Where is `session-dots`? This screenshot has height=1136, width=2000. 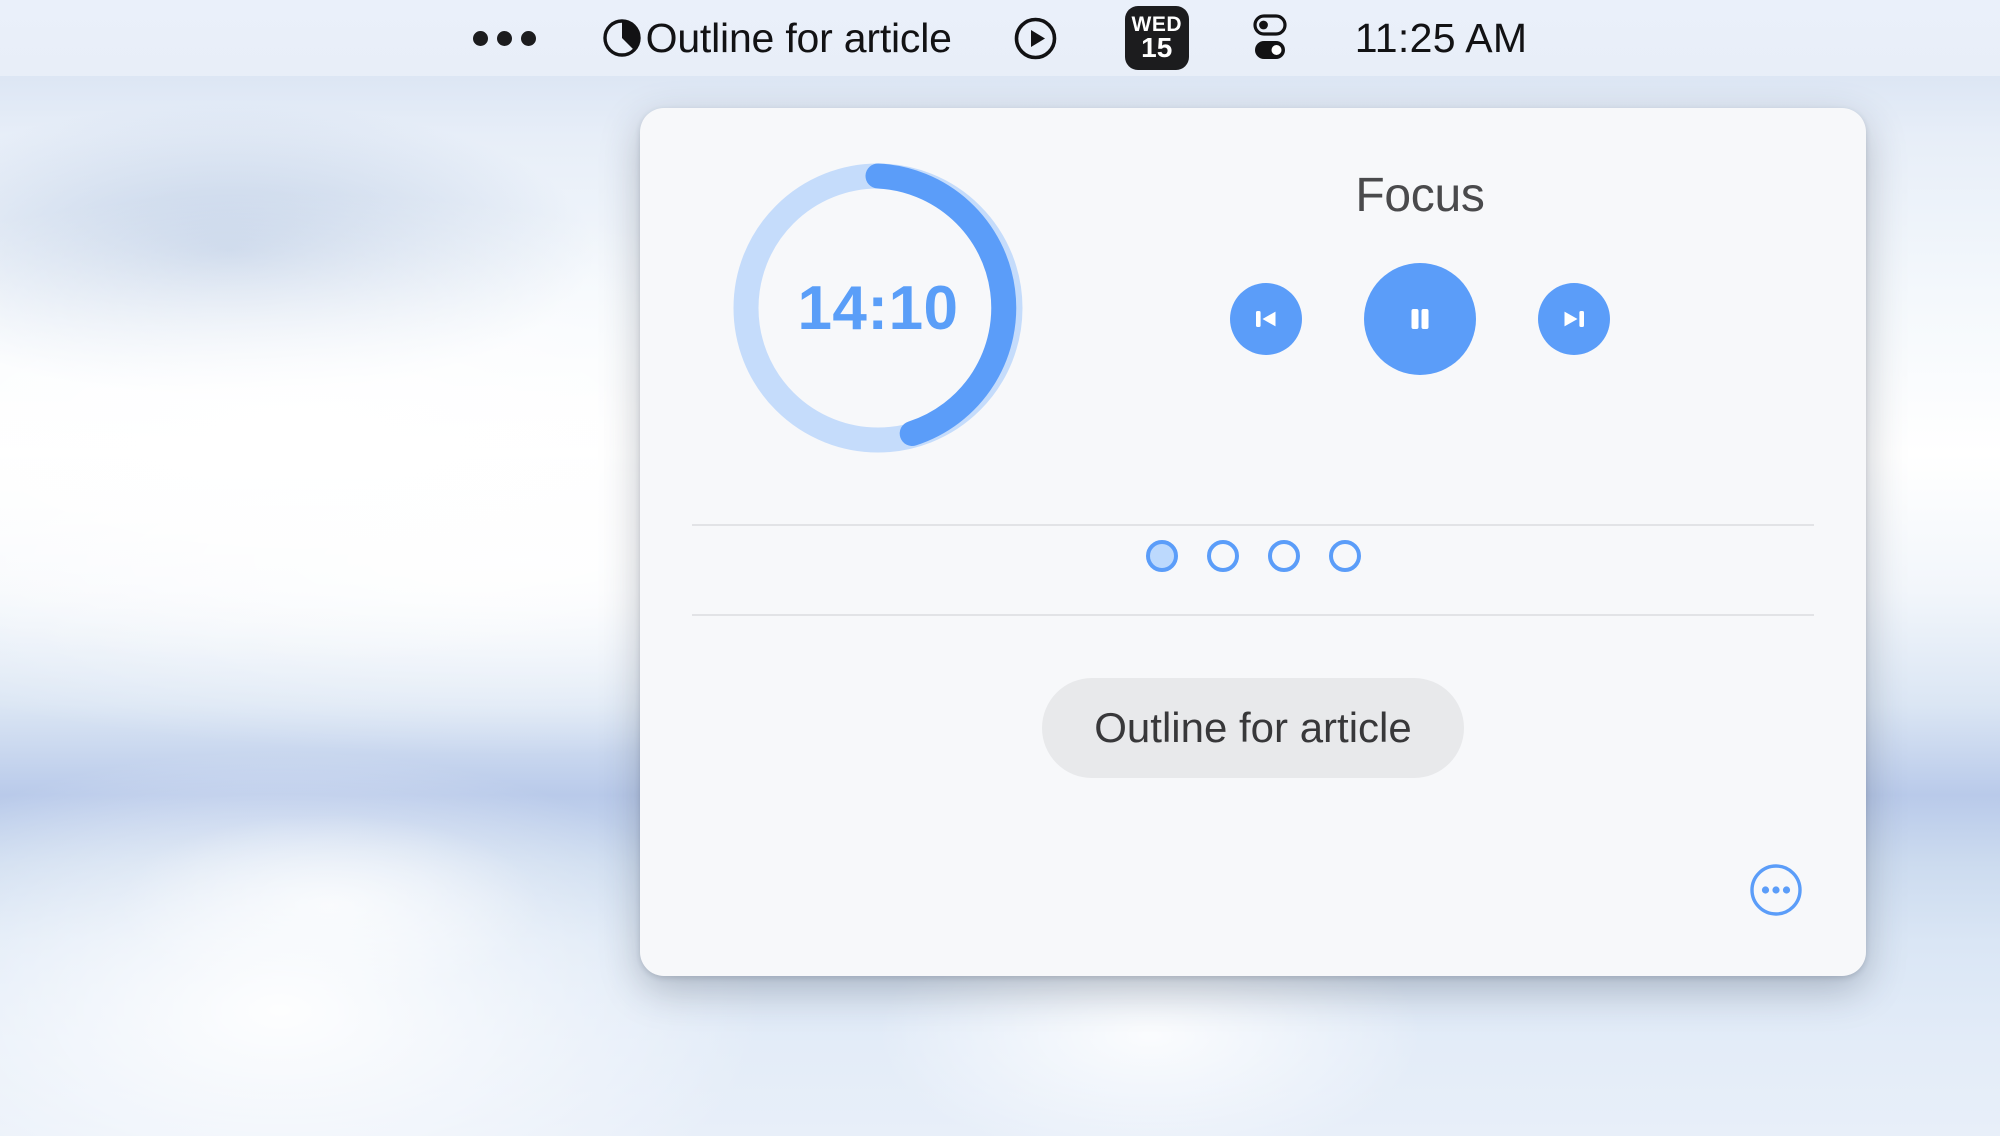 session-dots is located at coordinates (1253, 556).